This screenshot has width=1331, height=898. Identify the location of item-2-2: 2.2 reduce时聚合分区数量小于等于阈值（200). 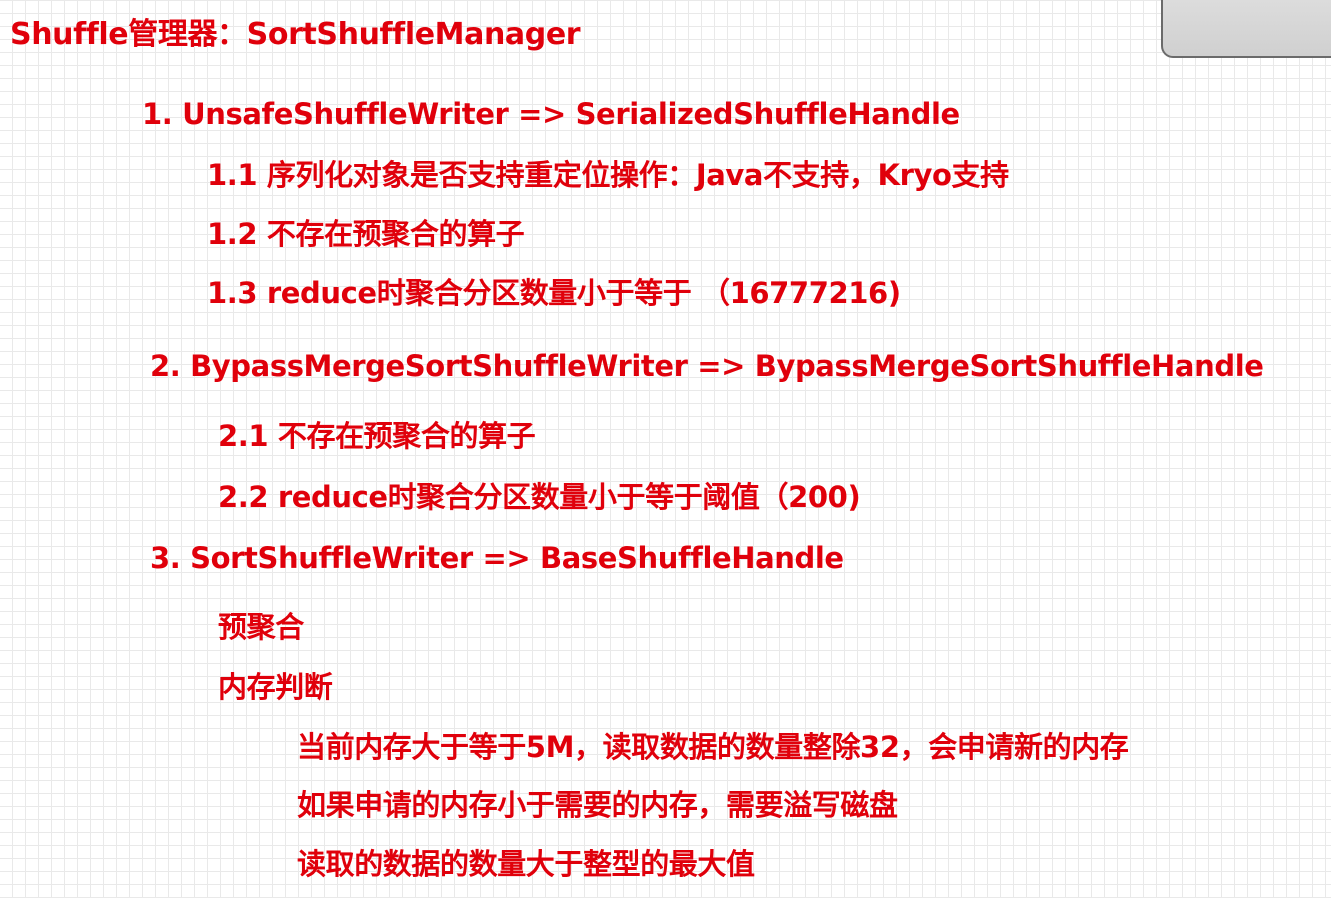
(539, 497).